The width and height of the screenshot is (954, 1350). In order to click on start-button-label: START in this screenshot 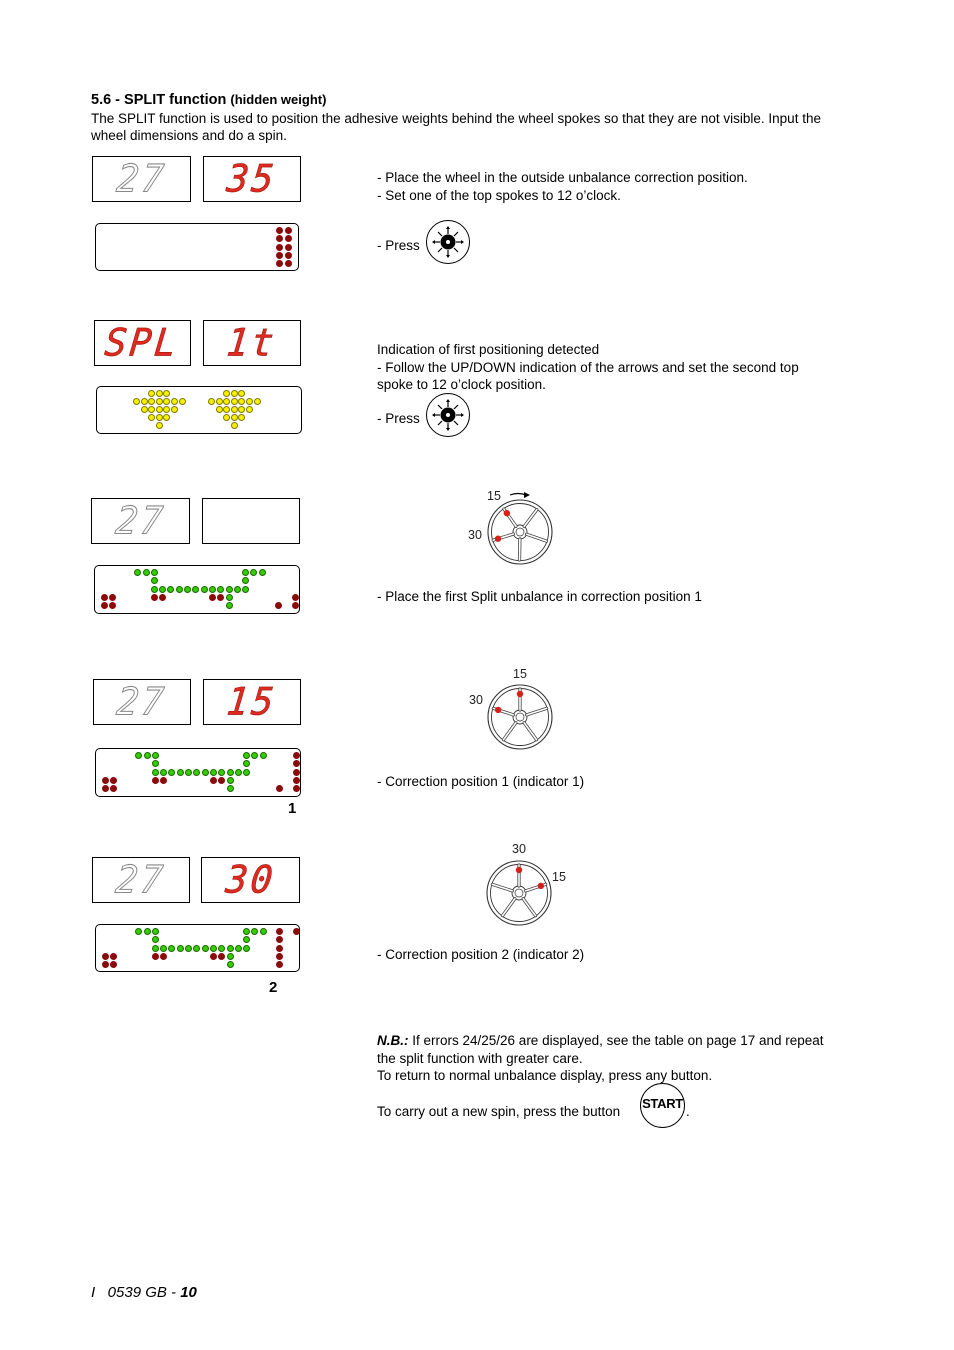, I will do `click(662, 1103)`.